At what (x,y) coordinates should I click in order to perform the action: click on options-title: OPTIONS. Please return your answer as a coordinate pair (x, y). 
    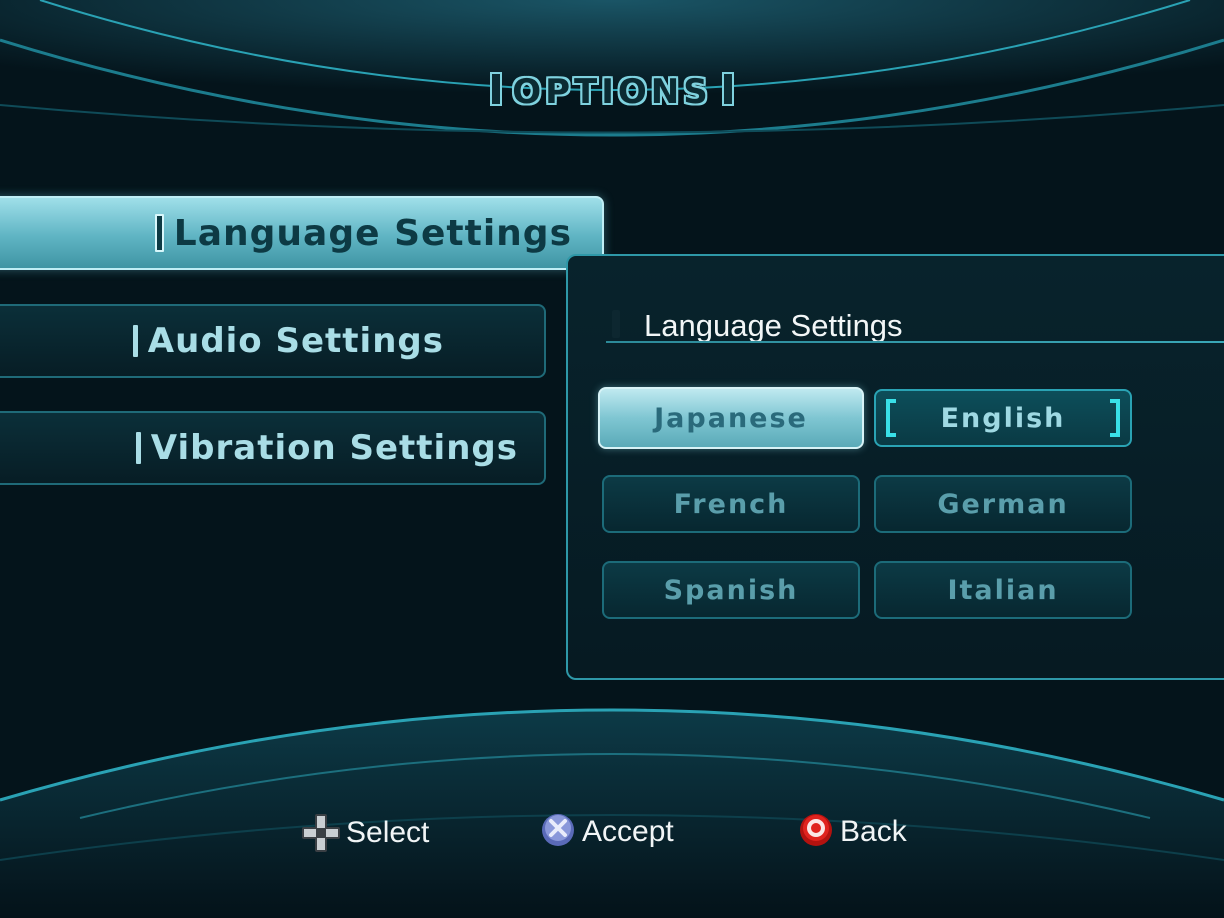
    Looking at the image, I should click on (612, 92).